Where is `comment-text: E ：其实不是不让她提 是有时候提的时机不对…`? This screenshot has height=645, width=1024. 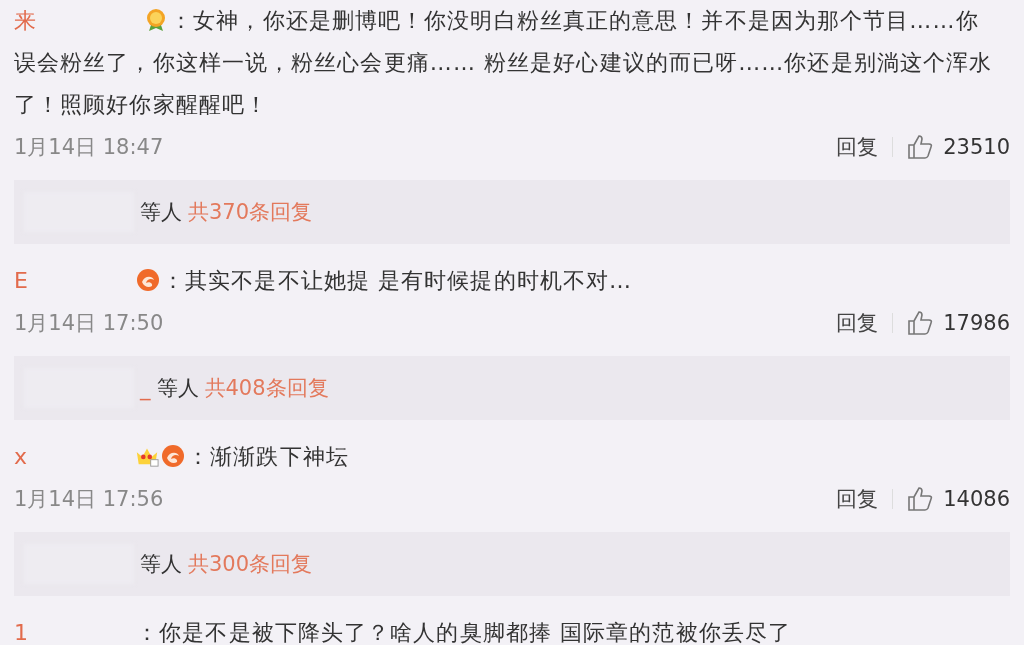 comment-text: E ：其实不是不让她提 是有时候提的时机不对… is located at coordinates (324, 281).